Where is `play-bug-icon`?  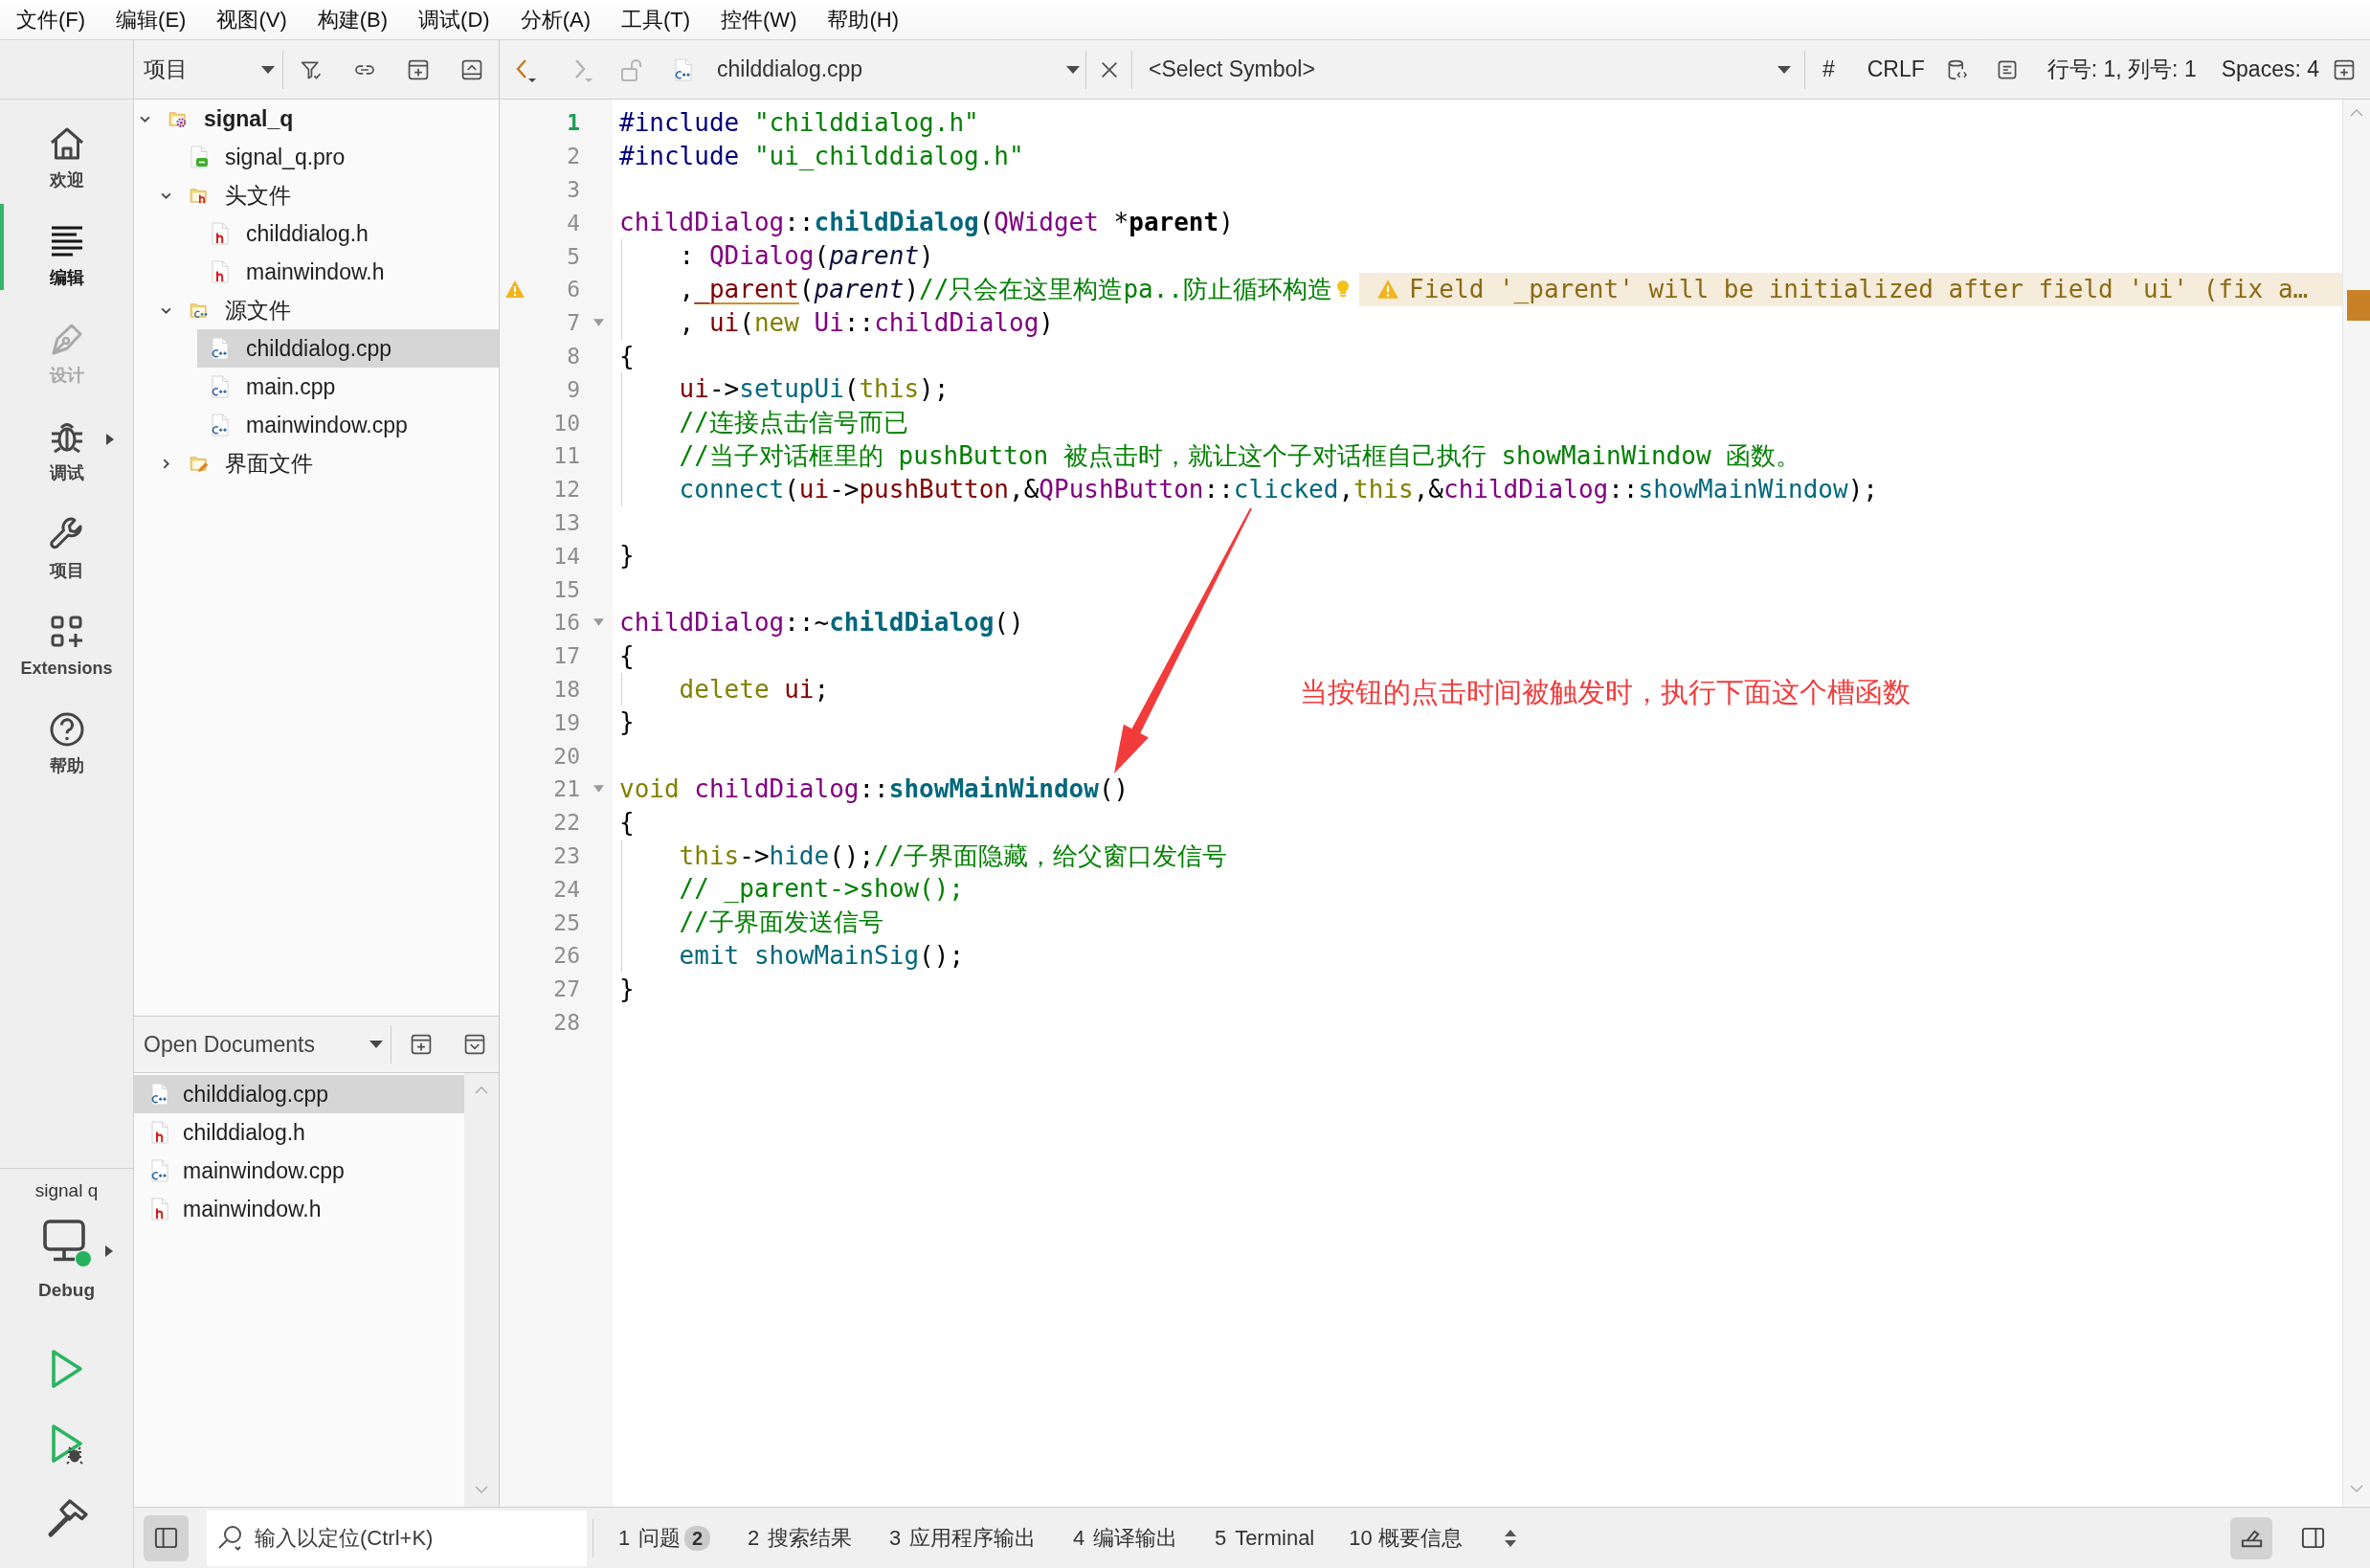
play-bug-icon is located at coordinates (66, 1444).